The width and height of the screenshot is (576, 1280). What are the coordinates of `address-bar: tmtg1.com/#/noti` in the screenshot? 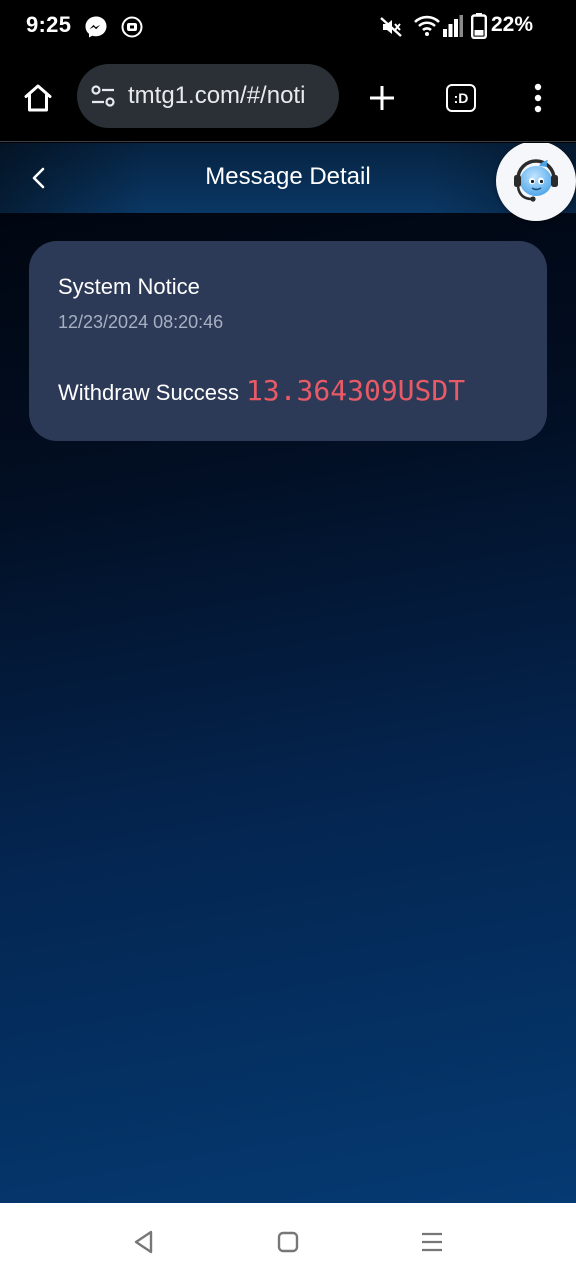 It's located at (208, 96).